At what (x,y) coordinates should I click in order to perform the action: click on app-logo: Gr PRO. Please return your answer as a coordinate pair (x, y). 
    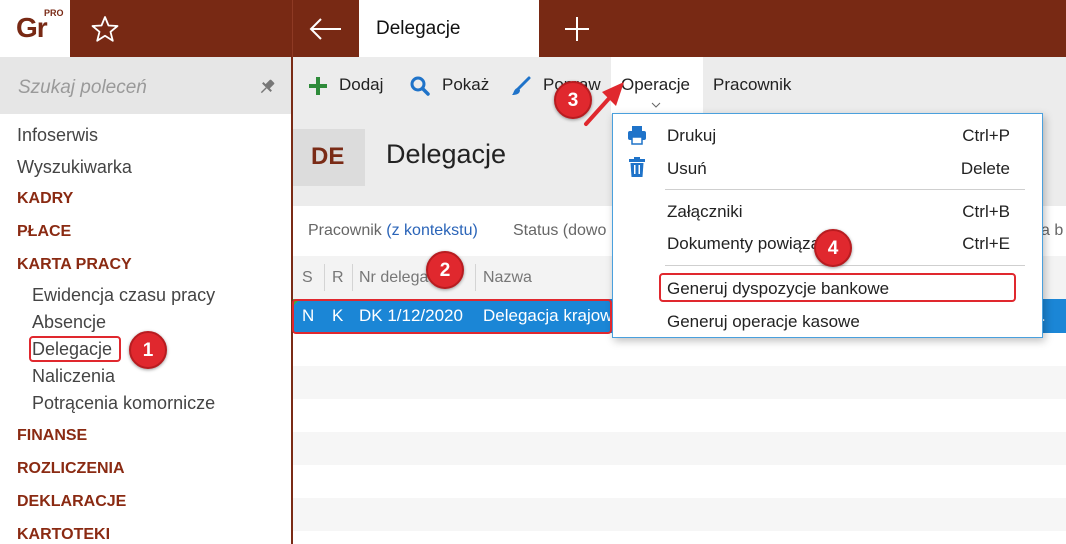
    Looking at the image, I should click on (35, 28).